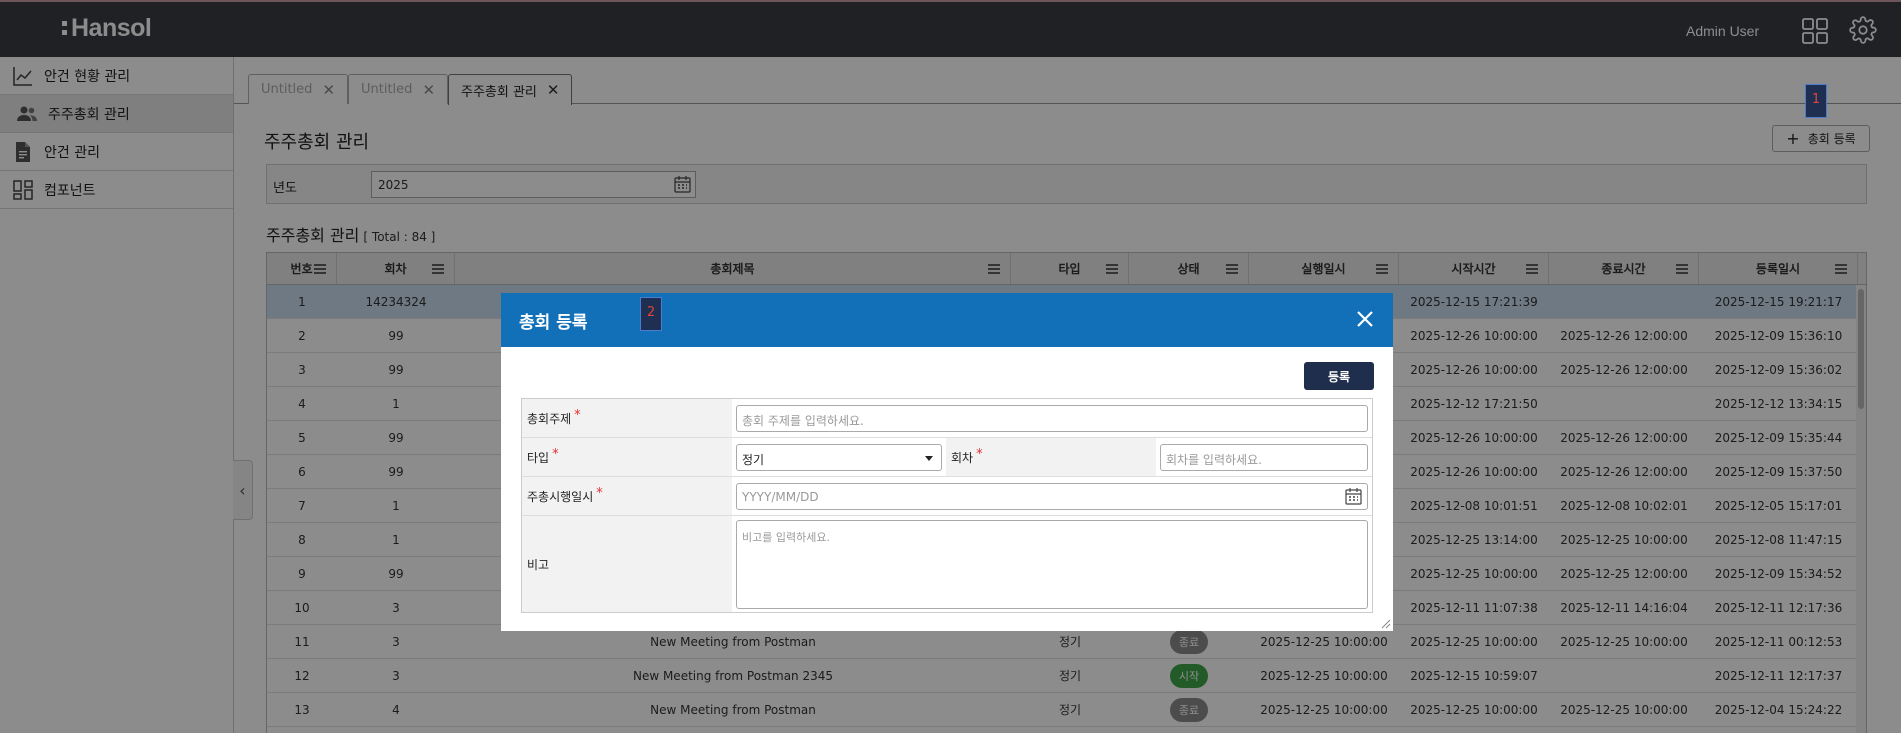 The height and width of the screenshot is (733, 1901). I want to click on date-input: YYYY/MM/DD, so click(1052, 496).